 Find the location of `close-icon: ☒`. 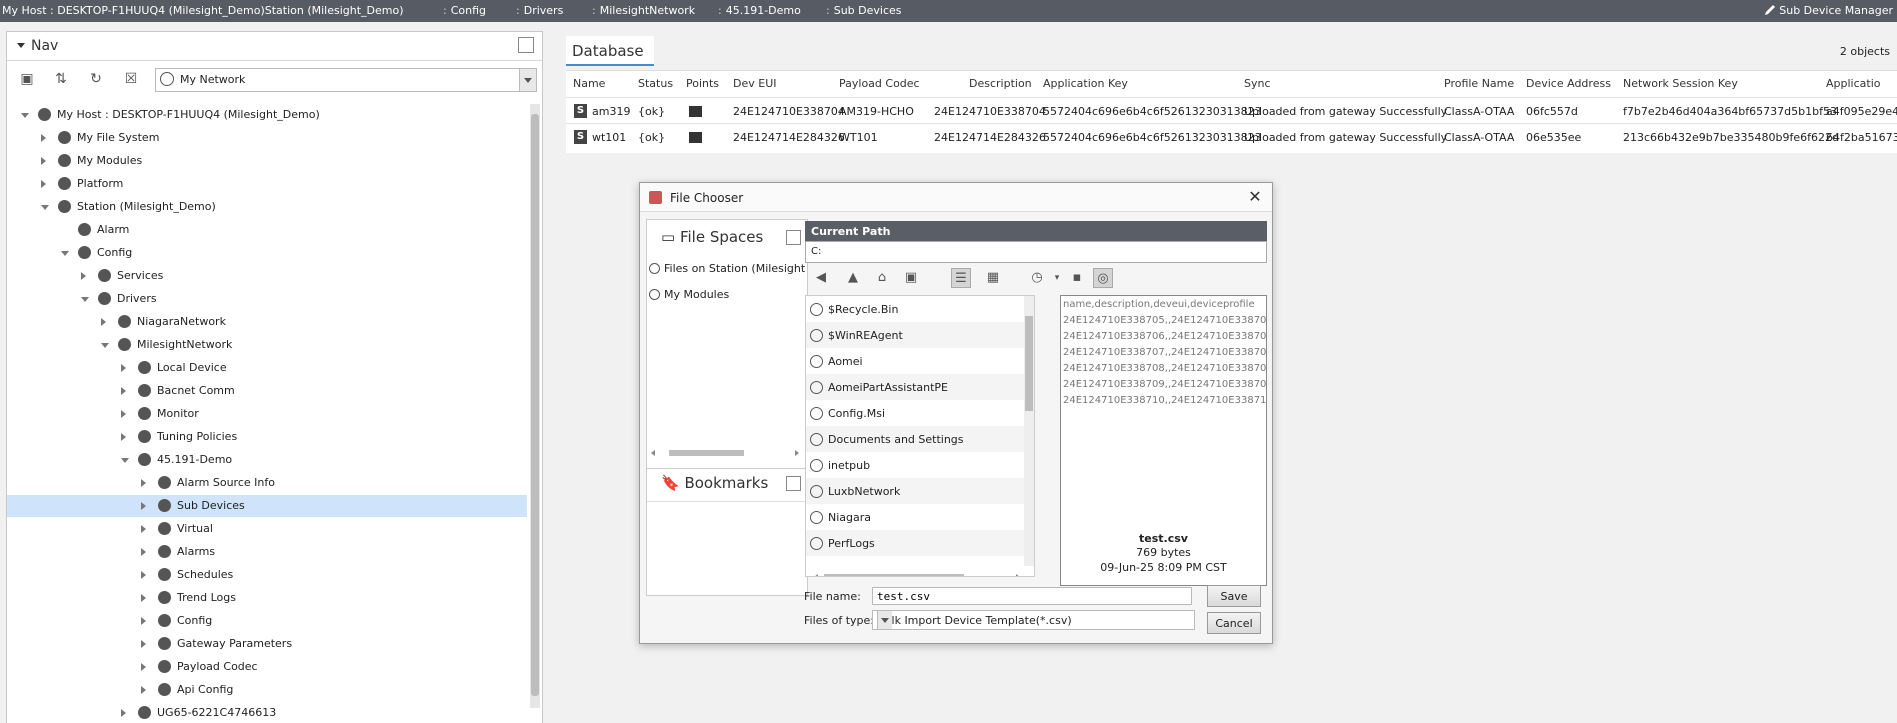

close-icon: ☒ is located at coordinates (131, 79).